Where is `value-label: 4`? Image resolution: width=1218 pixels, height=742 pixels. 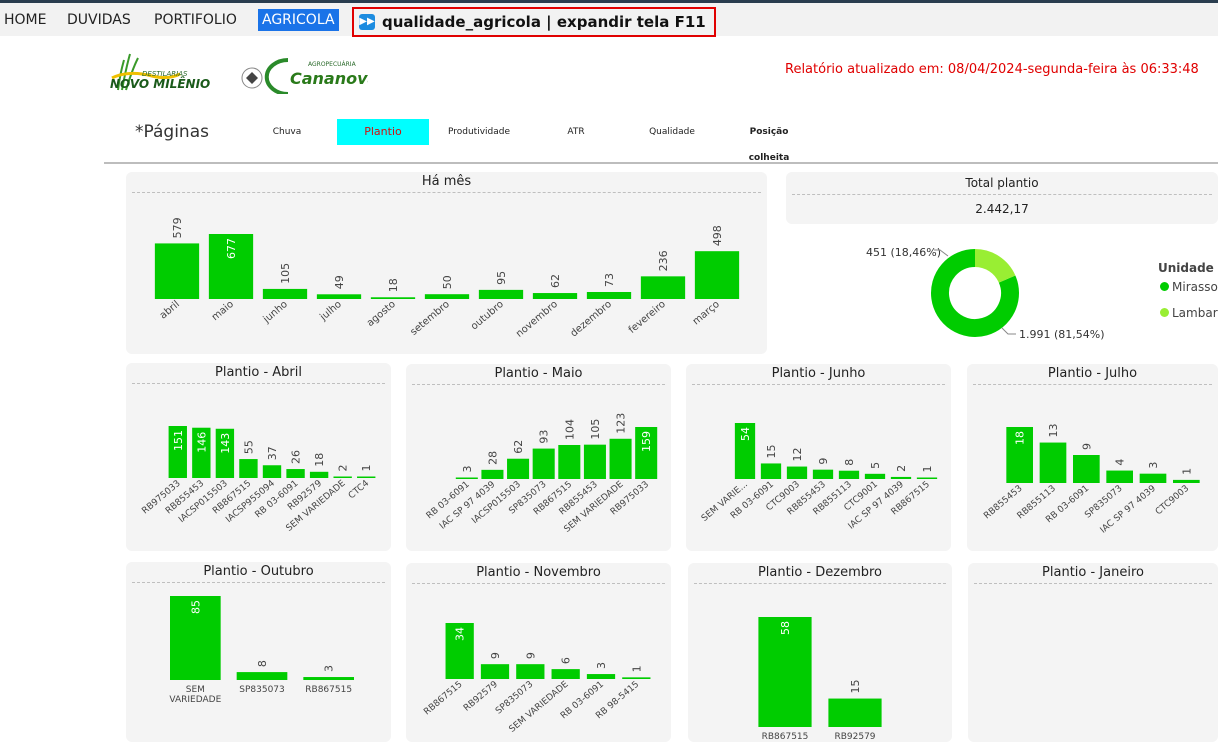 value-label: 4 is located at coordinates (1120, 462).